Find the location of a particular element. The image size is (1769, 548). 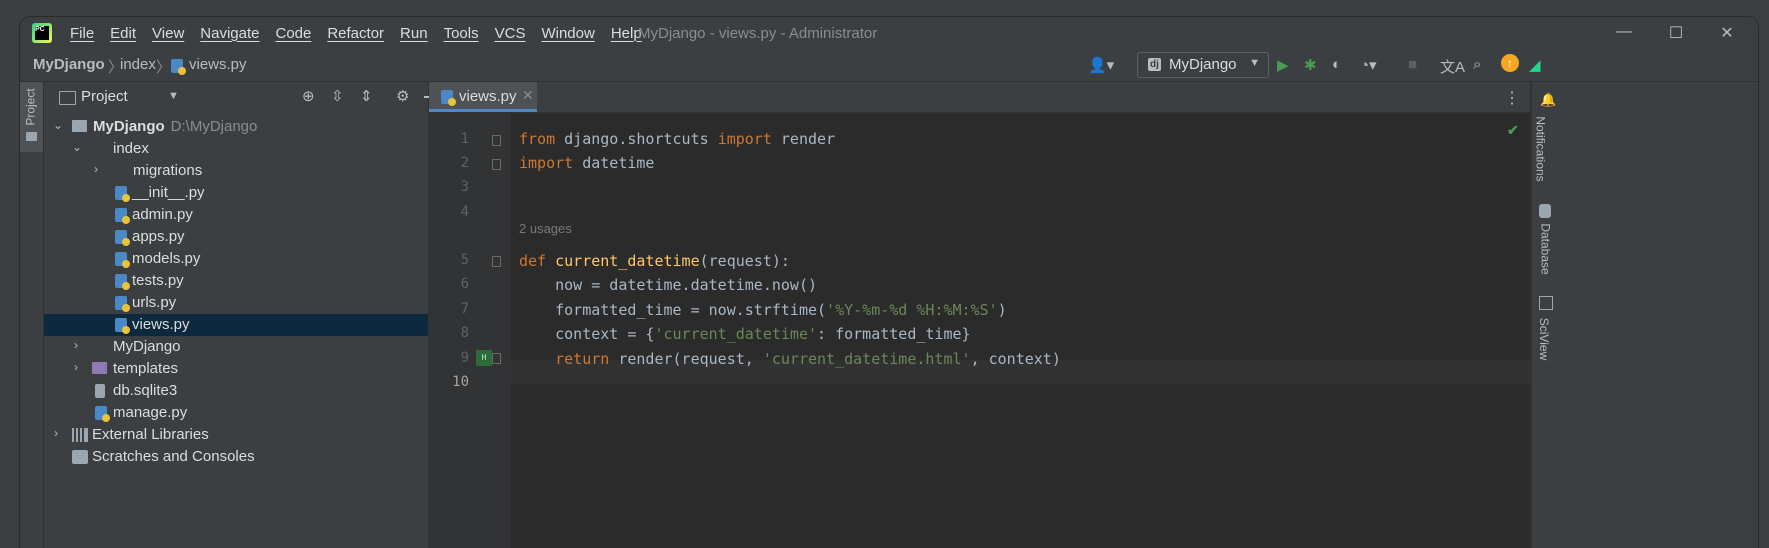

left-tool-stripe: Project is located at coordinates (32, 315).